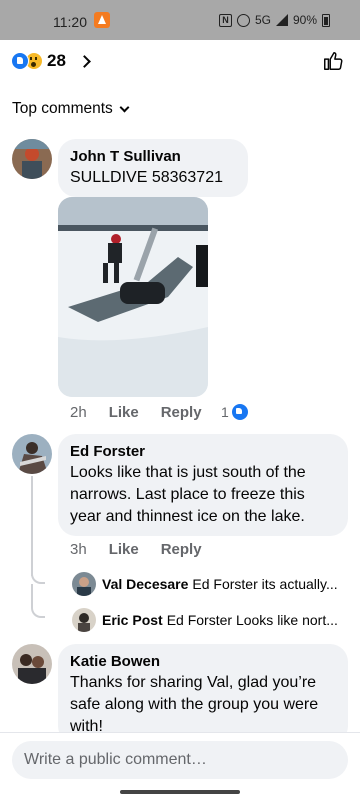 This screenshot has height=800, width=360. I want to click on app-notification-icon, so click(102, 20).